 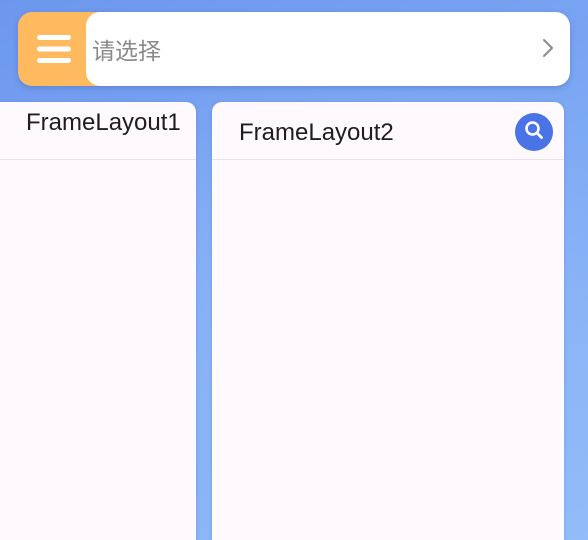 I want to click on select-placeholder: 请选择, so click(x=126, y=52).